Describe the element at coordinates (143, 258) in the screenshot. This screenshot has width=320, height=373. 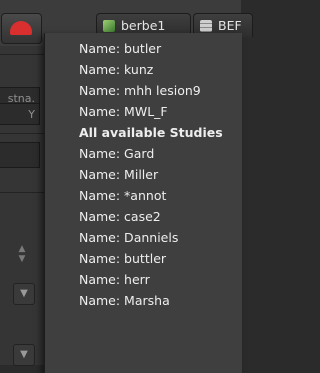
I see `menu-item: Name: buttler` at that location.